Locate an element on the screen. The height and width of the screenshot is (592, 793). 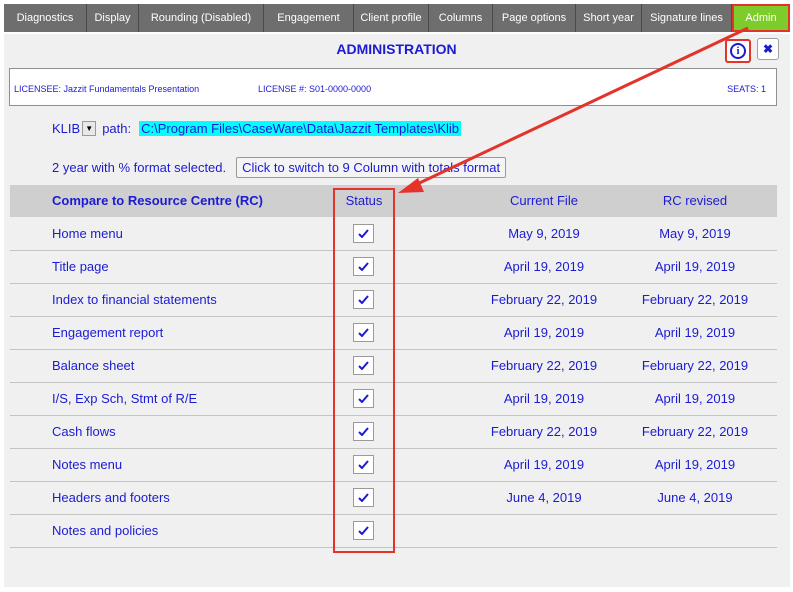
klib-dropdown-value: KLIB is located at coordinates (66, 128).